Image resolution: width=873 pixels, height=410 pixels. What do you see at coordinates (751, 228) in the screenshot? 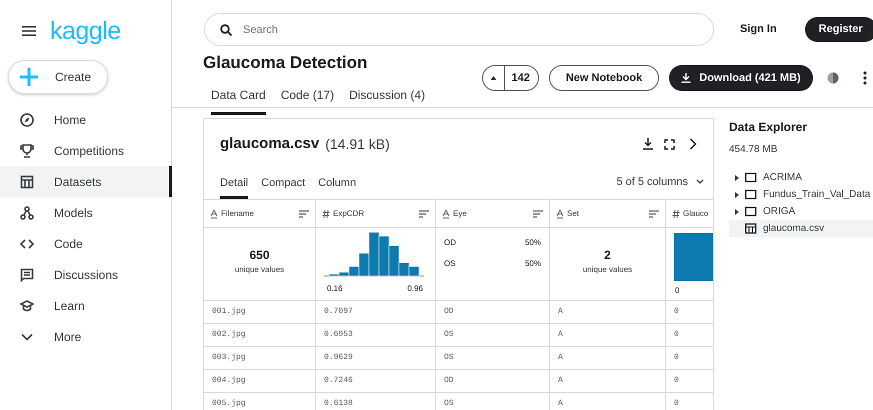
I see `table-icon` at bounding box center [751, 228].